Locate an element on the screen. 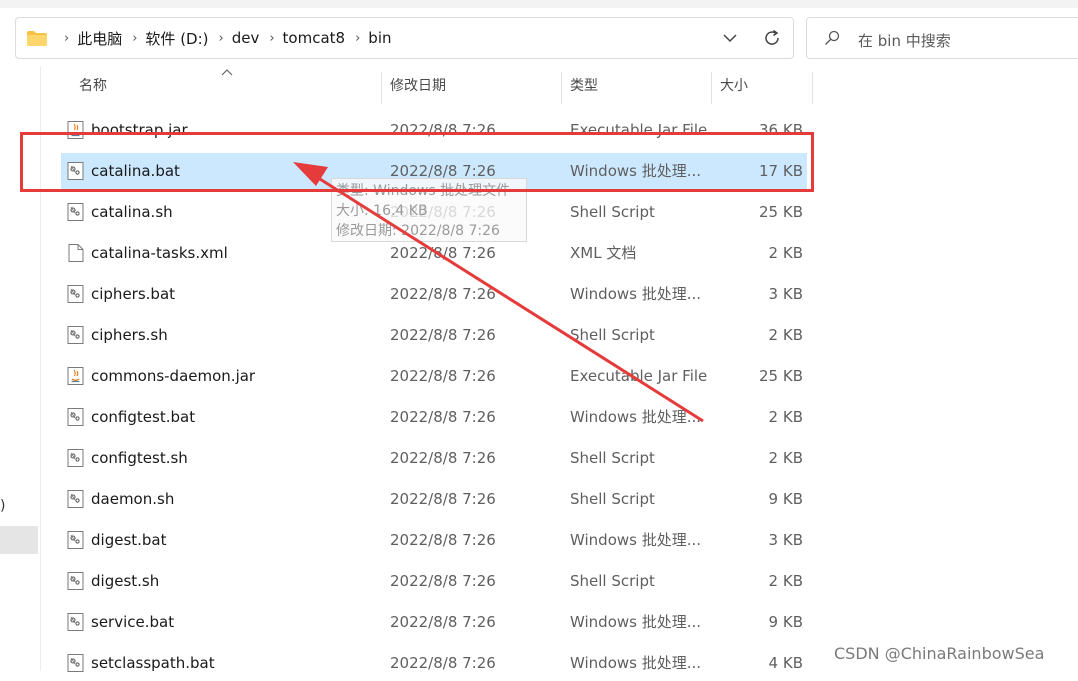 This screenshot has width=1078, height=681. address-bar: › 此电脑 › 软件 (D:) › dev › tomcat8 › bin is located at coordinates (404, 38).